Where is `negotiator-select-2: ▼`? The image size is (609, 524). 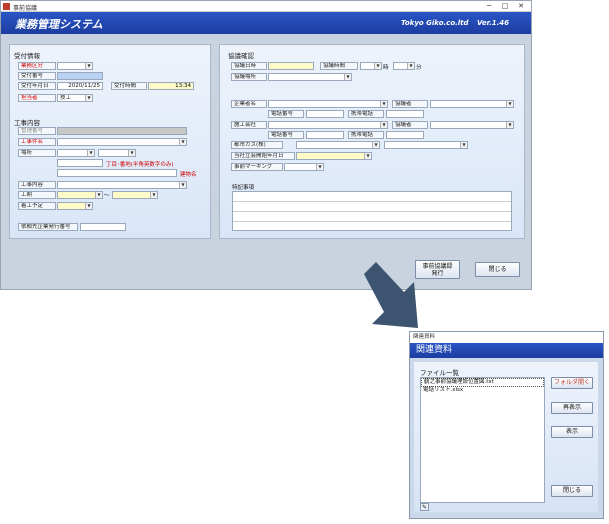
negotiator-select-2: ▼ is located at coordinates (472, 125).